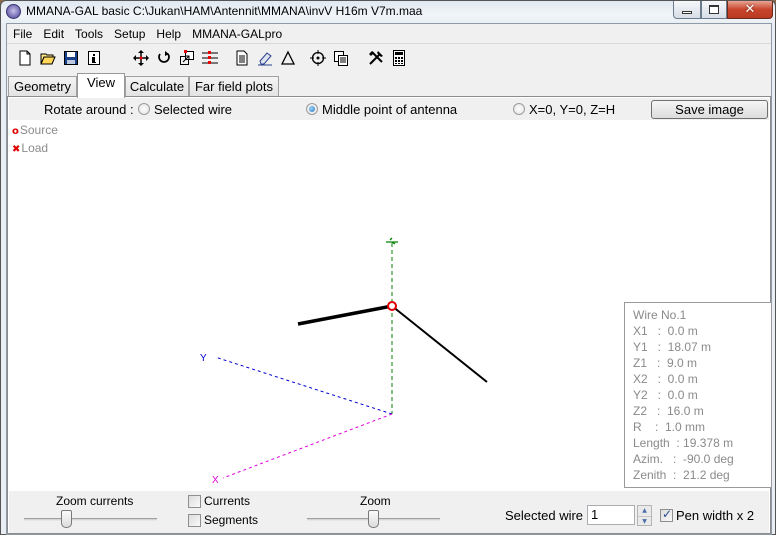 This screenshot has height=535, width=776. I want to click on wire-info-radius: R : 1.0 mm, so click(669, 427).